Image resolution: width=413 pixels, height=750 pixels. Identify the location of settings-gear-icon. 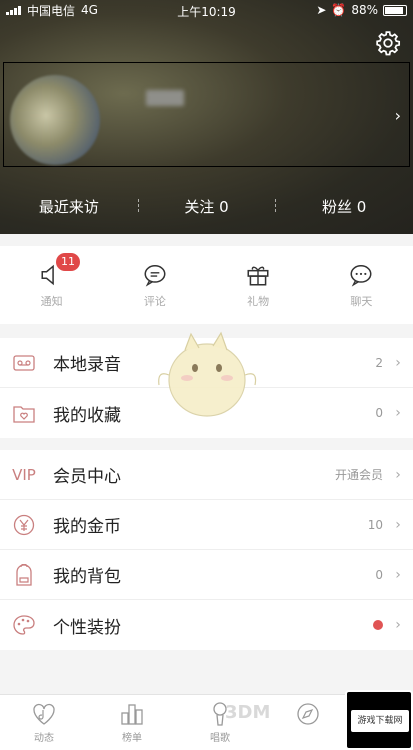
(388, 43).